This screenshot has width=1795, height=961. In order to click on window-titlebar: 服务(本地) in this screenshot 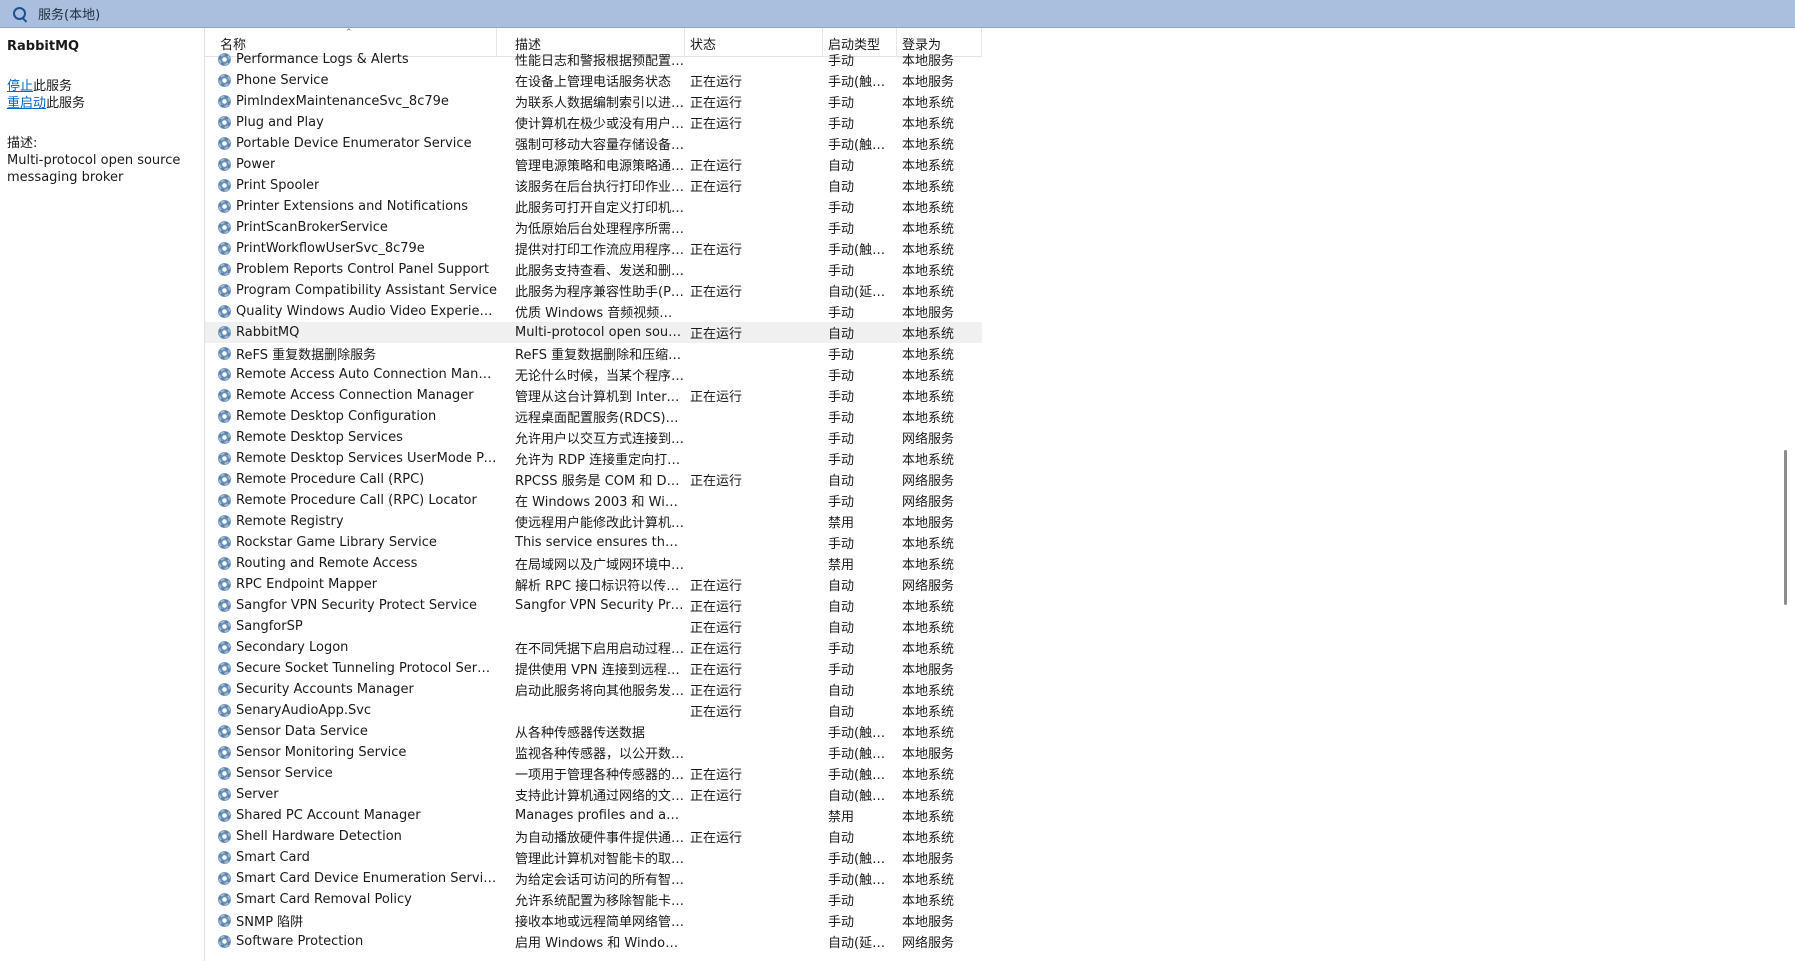, I will do `click(897, 14)`.